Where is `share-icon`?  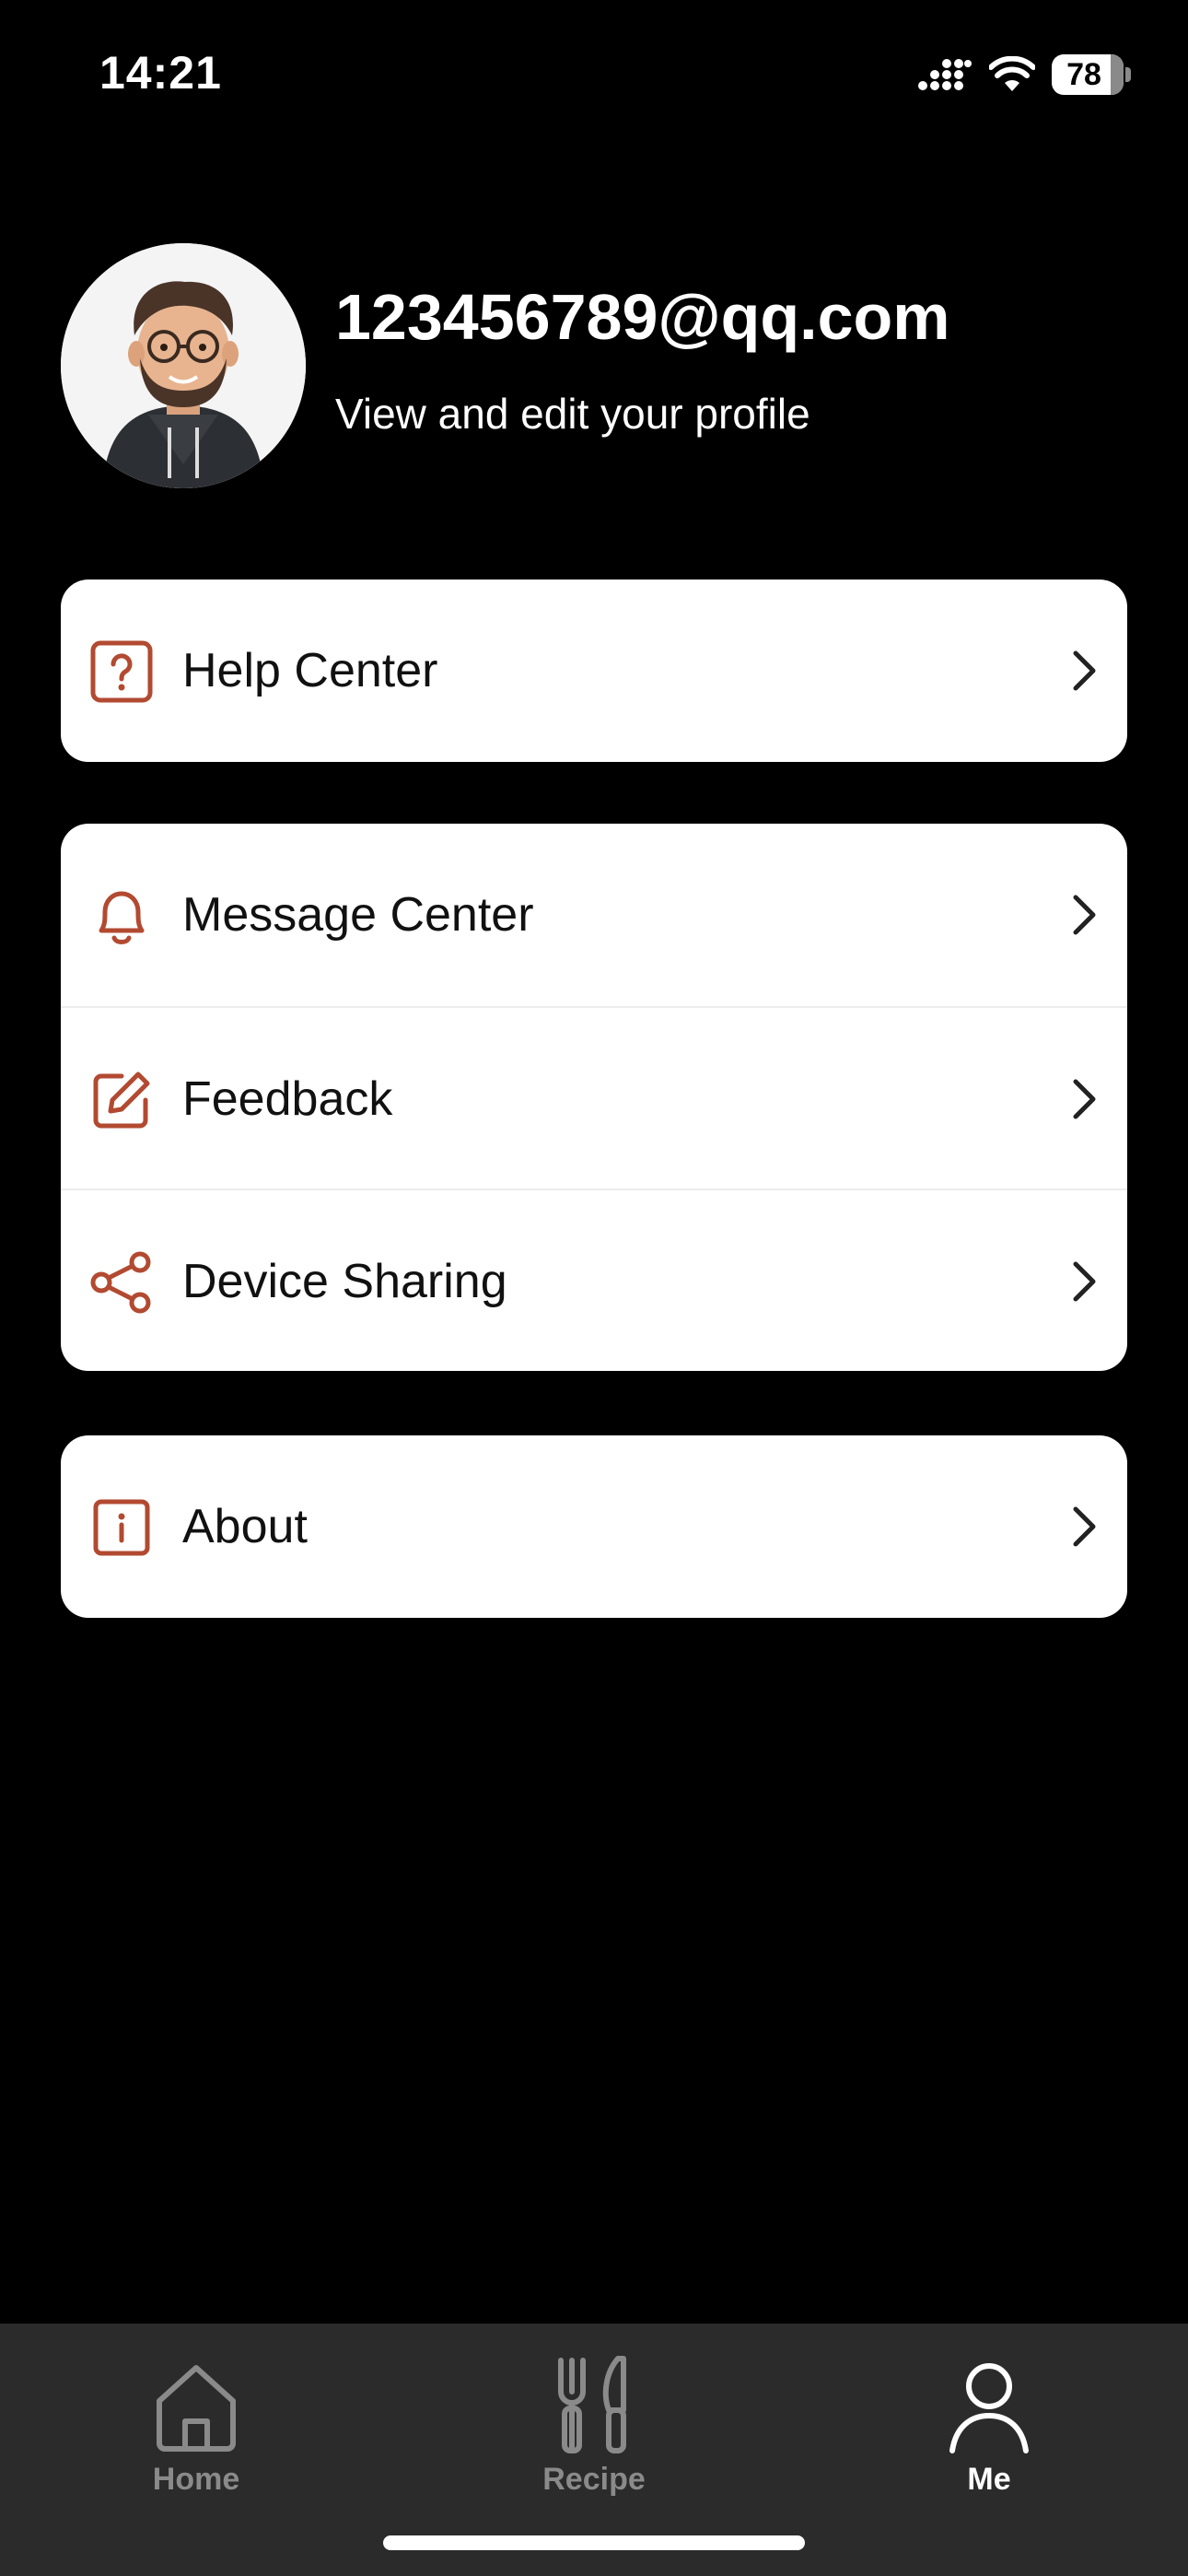
share-icon is located at coordinates (120, 1282).